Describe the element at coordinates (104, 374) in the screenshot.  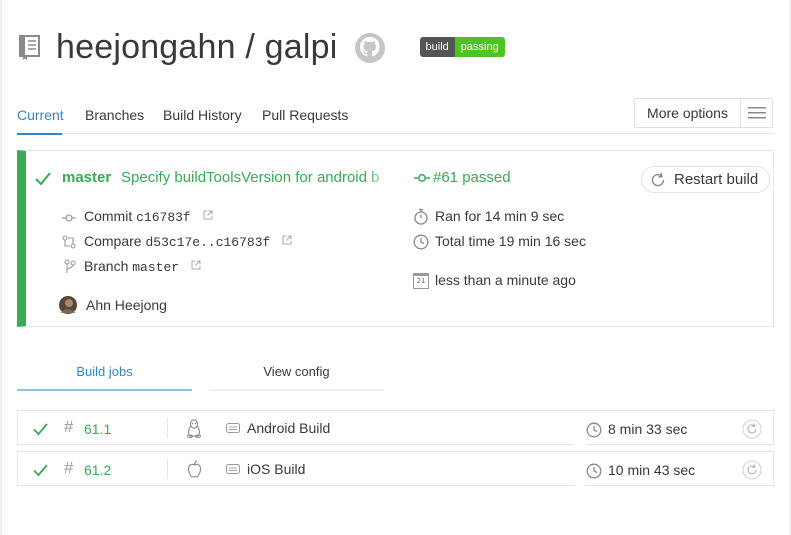
I see `tab-build-jobs: Build jobs` at that location.